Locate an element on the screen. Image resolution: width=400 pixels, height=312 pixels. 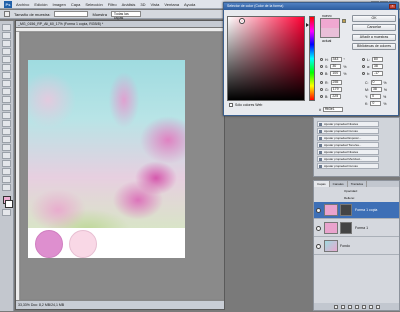
h-field: 343 is located at coordinates (336, 59).